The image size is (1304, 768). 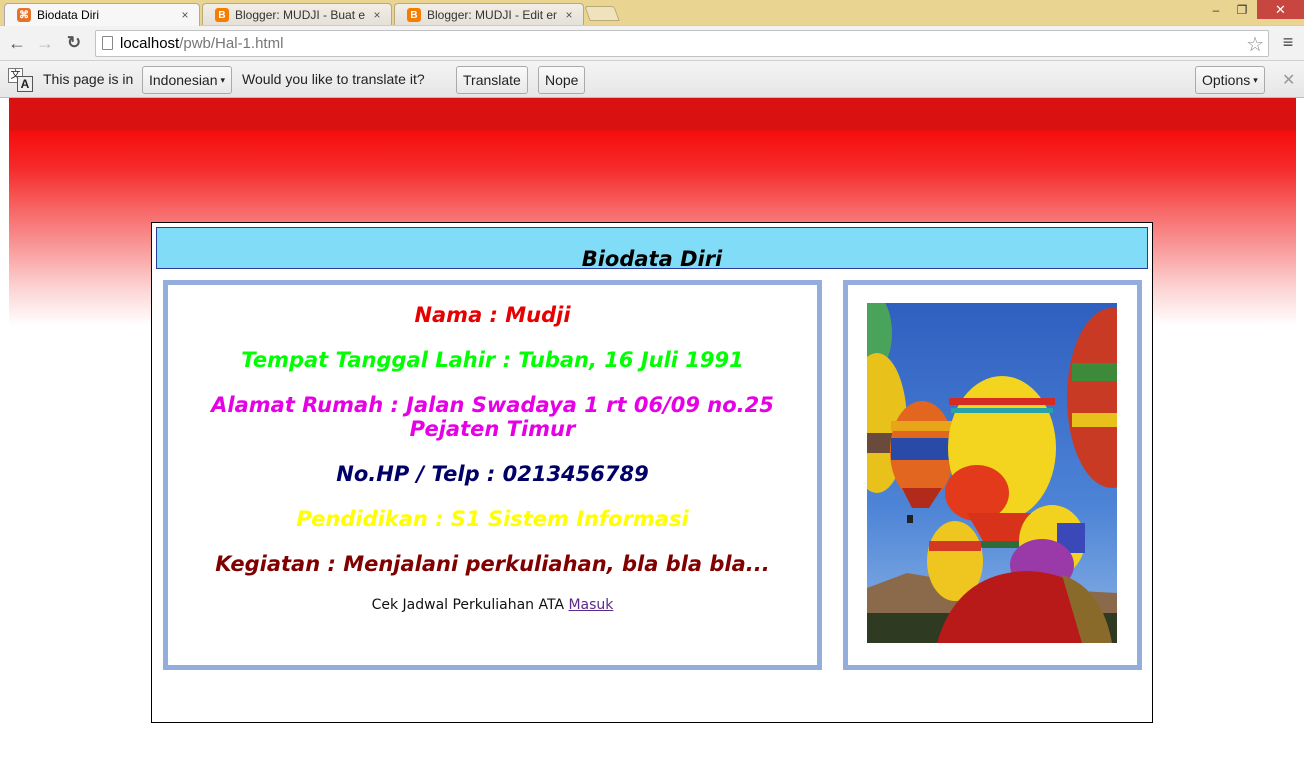 I want to click on info-nama: Nama : Mudji, so click(x=492, y=315).